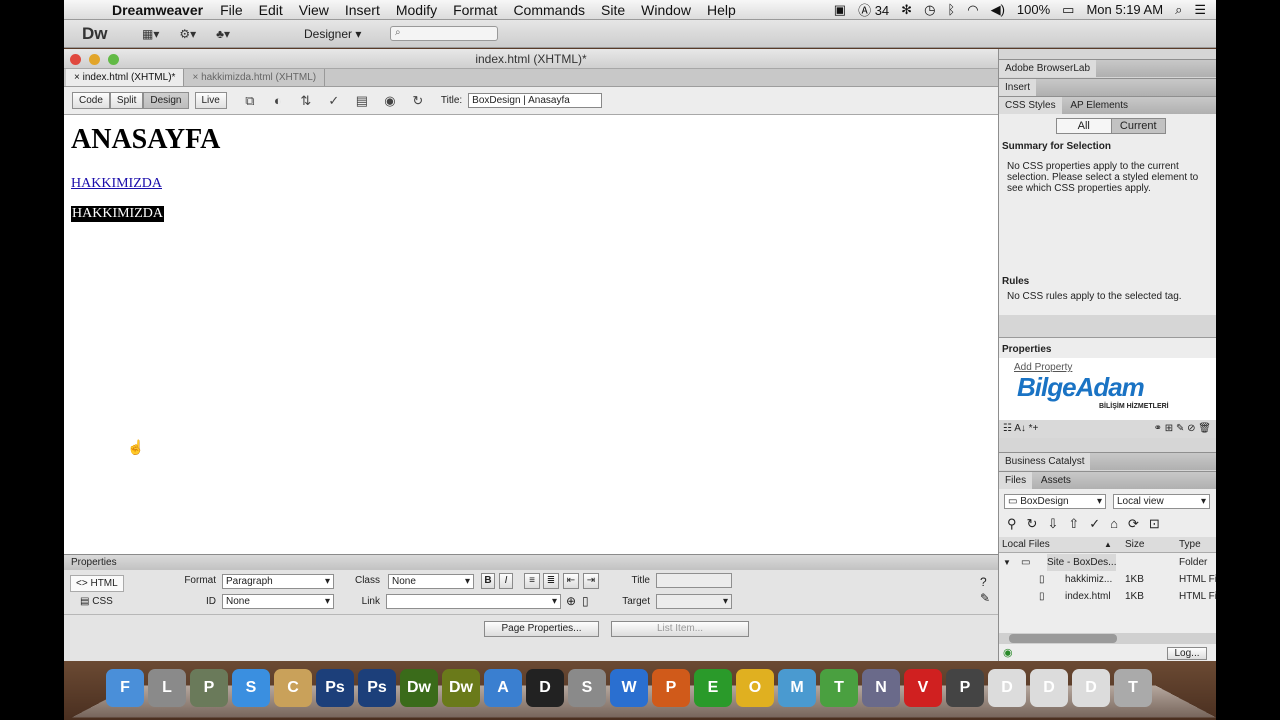  I want to click on heading-anasayfa: ANASAYFA, so click(534, 140).